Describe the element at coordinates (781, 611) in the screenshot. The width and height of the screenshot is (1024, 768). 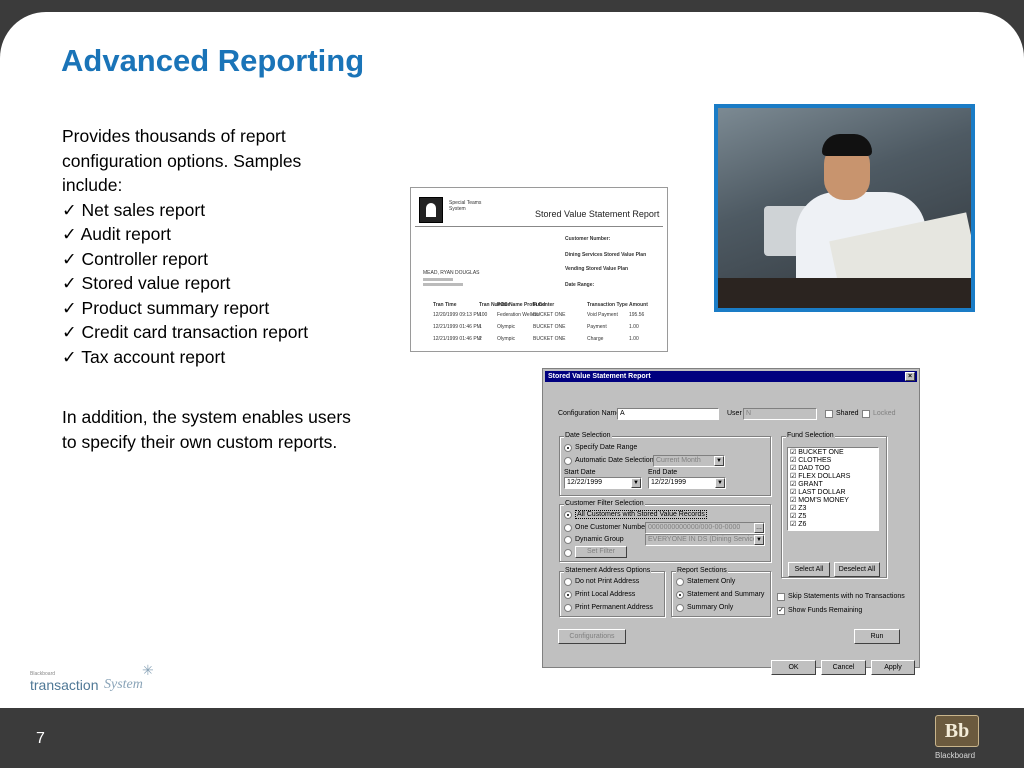
I see `show-funds-checkbox: ✓` at that location.